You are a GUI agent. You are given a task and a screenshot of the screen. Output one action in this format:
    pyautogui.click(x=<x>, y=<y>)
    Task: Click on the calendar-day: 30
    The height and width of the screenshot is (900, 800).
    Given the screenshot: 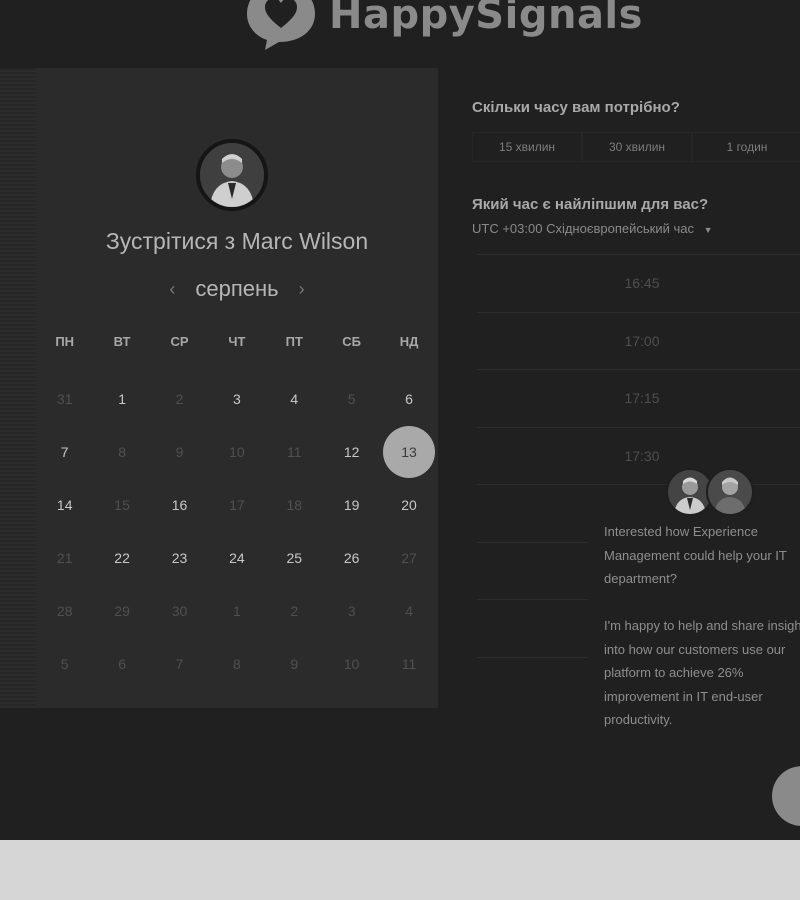 What is the action you would take?
    pyautogui.click(x=179, y=611)
    